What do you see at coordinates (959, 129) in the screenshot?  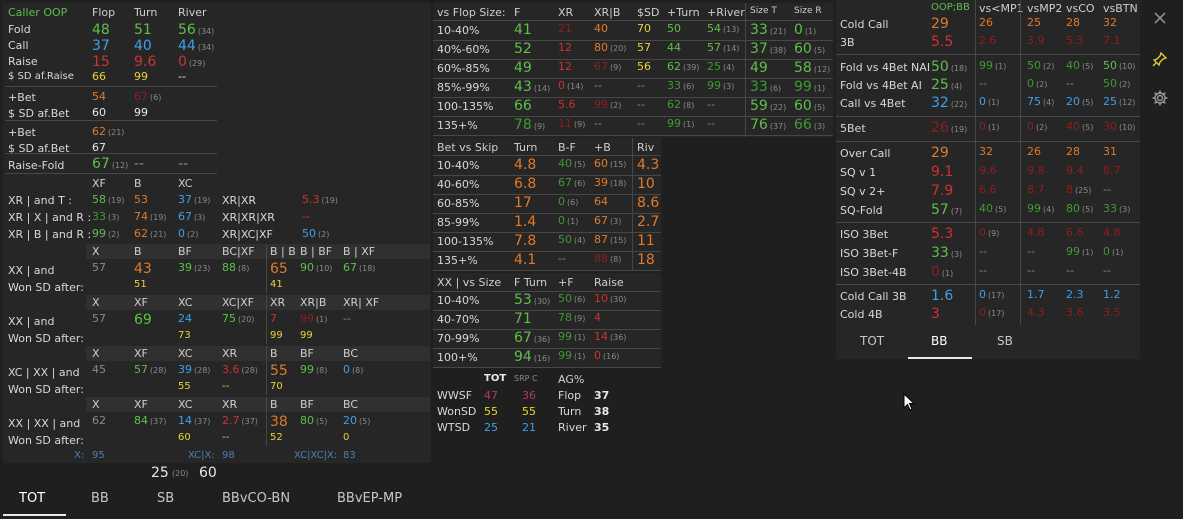 I see `sample-count: (19)` at bounding box center [959, 129].